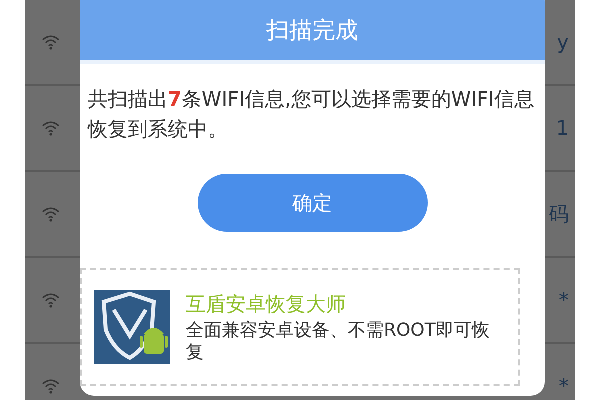  Describe the element at coordinates (132, 327) in the screenshot. I see `shield-android-icon` at that location.